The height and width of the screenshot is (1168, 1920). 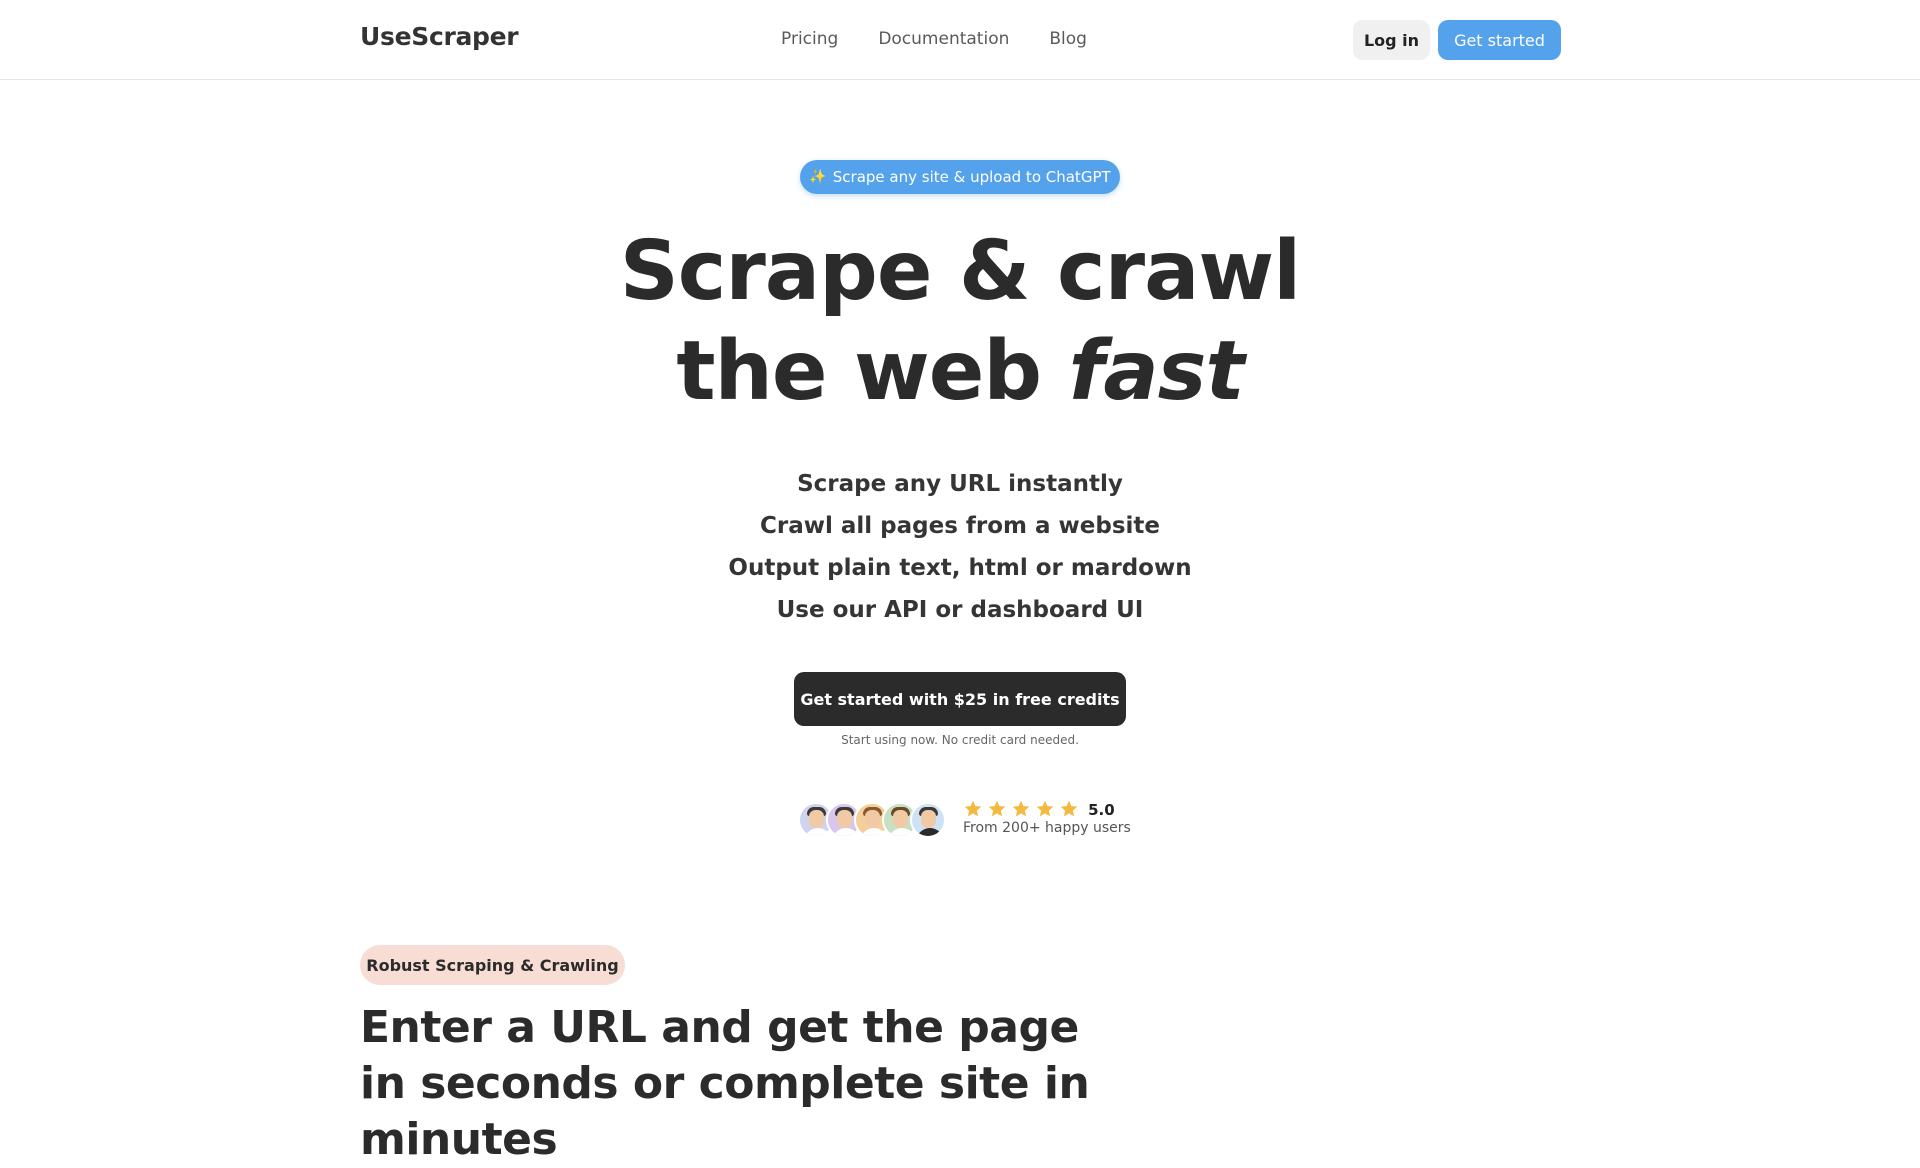 I want to click on free-credits-cta-button: Get started with $25 in free credits, so click(x=960, y=699).